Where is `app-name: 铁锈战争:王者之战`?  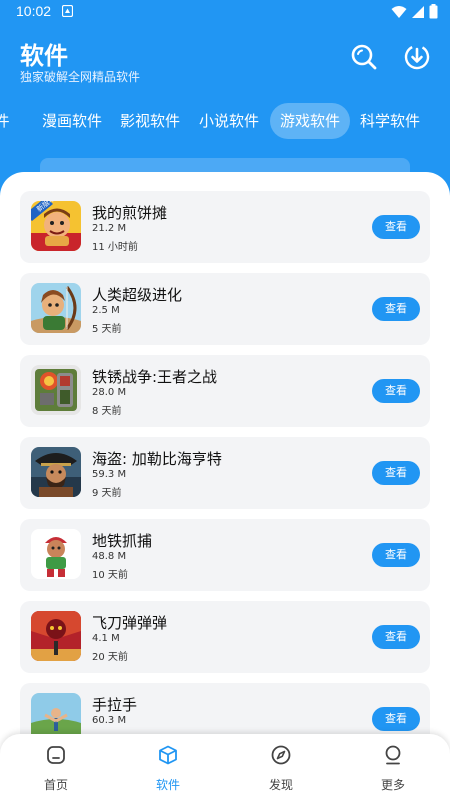
app-name: 铁锈战争:王者之战 is located at coordinates (155, 377).